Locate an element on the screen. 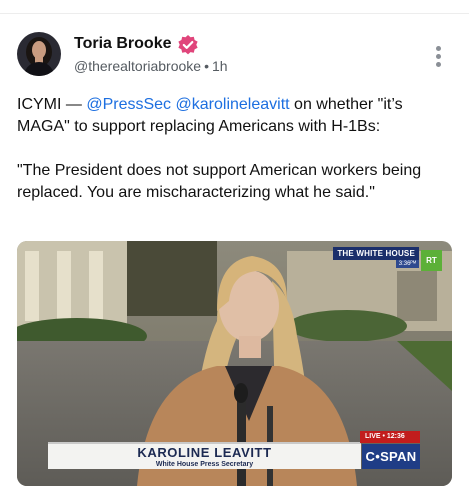 The image size is (469, 500). vertical-ellipsis-icon is located at coordinates (438, 48).